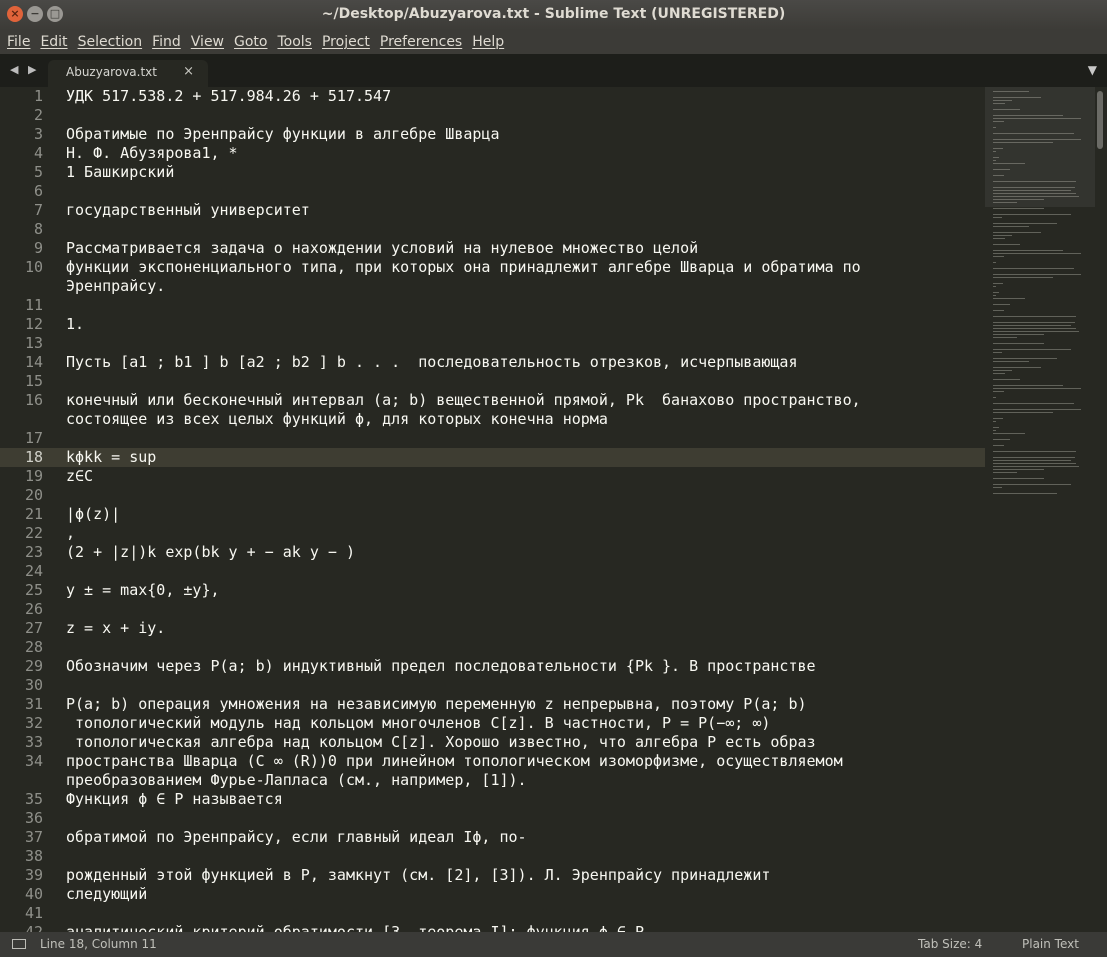 Image resolution: width=1107 pixels, height=957 pixels. Describe the element at coordinates (53, 42) in the screenshot. I see `menu-edit: Edit` at that location.